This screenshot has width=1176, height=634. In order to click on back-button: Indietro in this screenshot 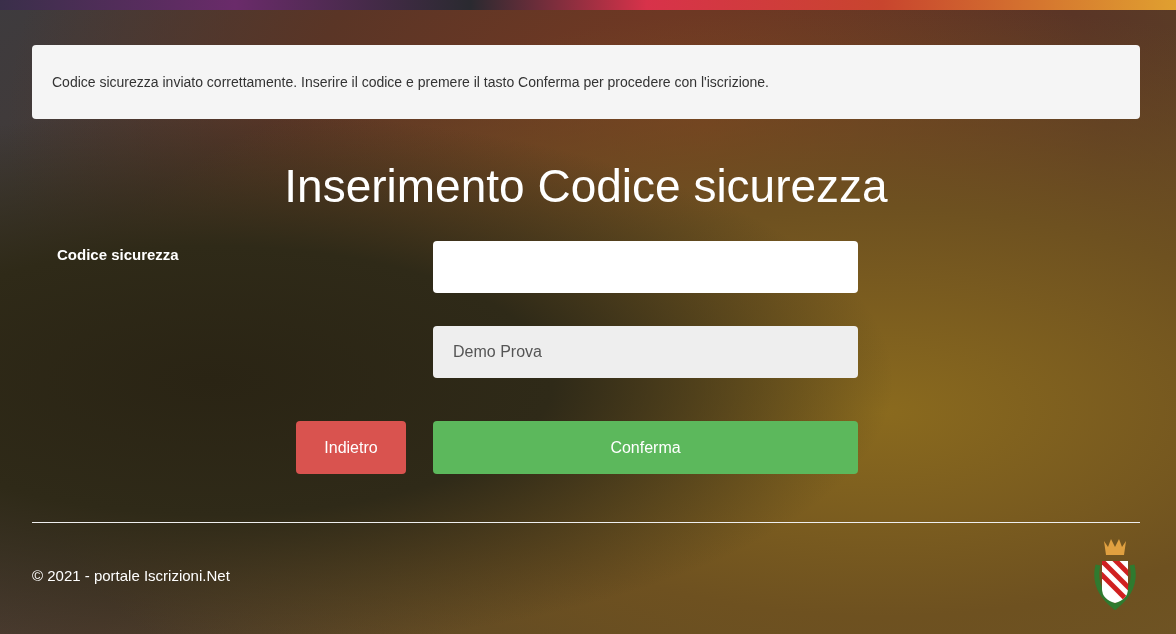, I will do `click(351, 447)`.